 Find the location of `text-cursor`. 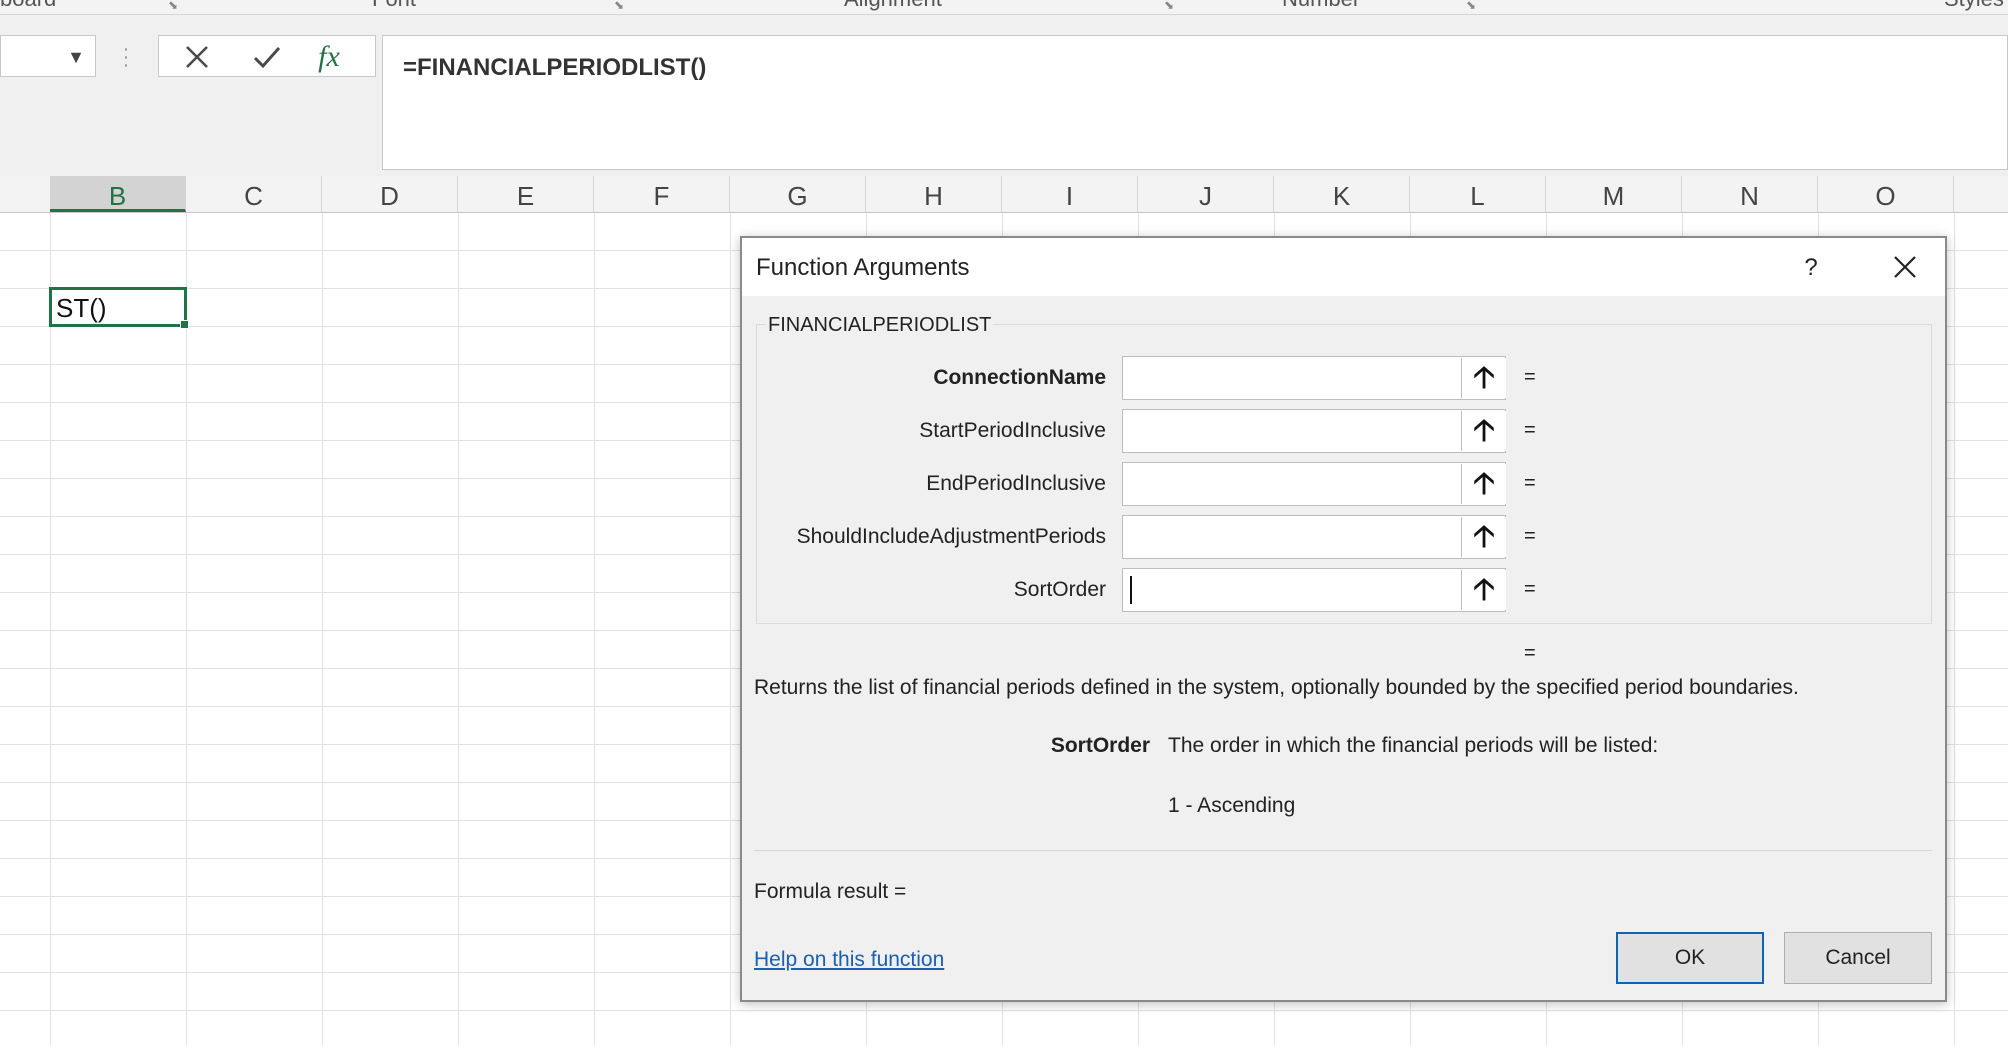

text-cursor is located at coordinates (1131, 590).